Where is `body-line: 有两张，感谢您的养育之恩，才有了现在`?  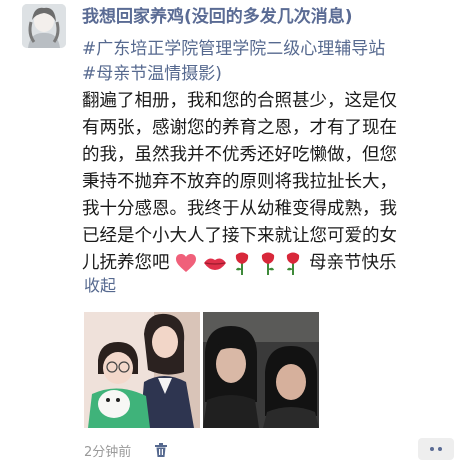 body-line: 有两张，感谢您的养育之恩，才有了现在 is located at coordinates (239, 128).